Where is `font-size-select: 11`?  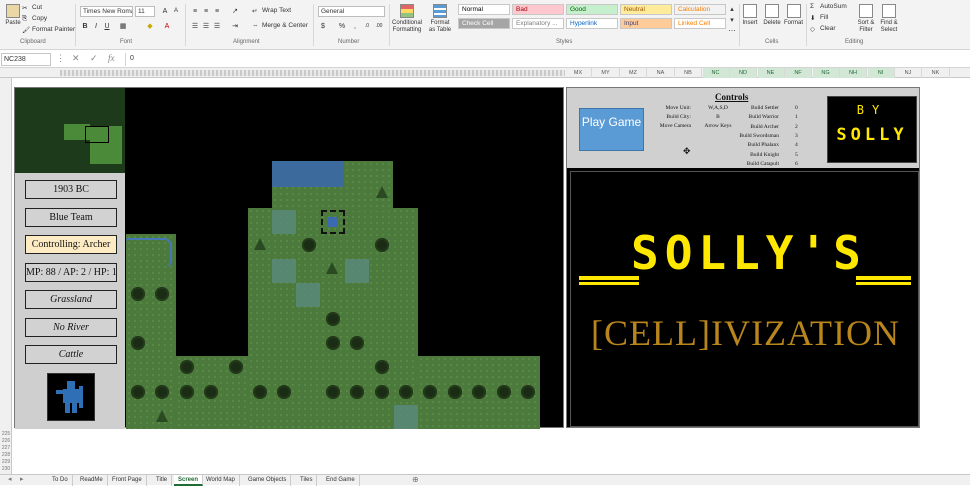 font-size-select: 11 is located at coordinates (145, 11).